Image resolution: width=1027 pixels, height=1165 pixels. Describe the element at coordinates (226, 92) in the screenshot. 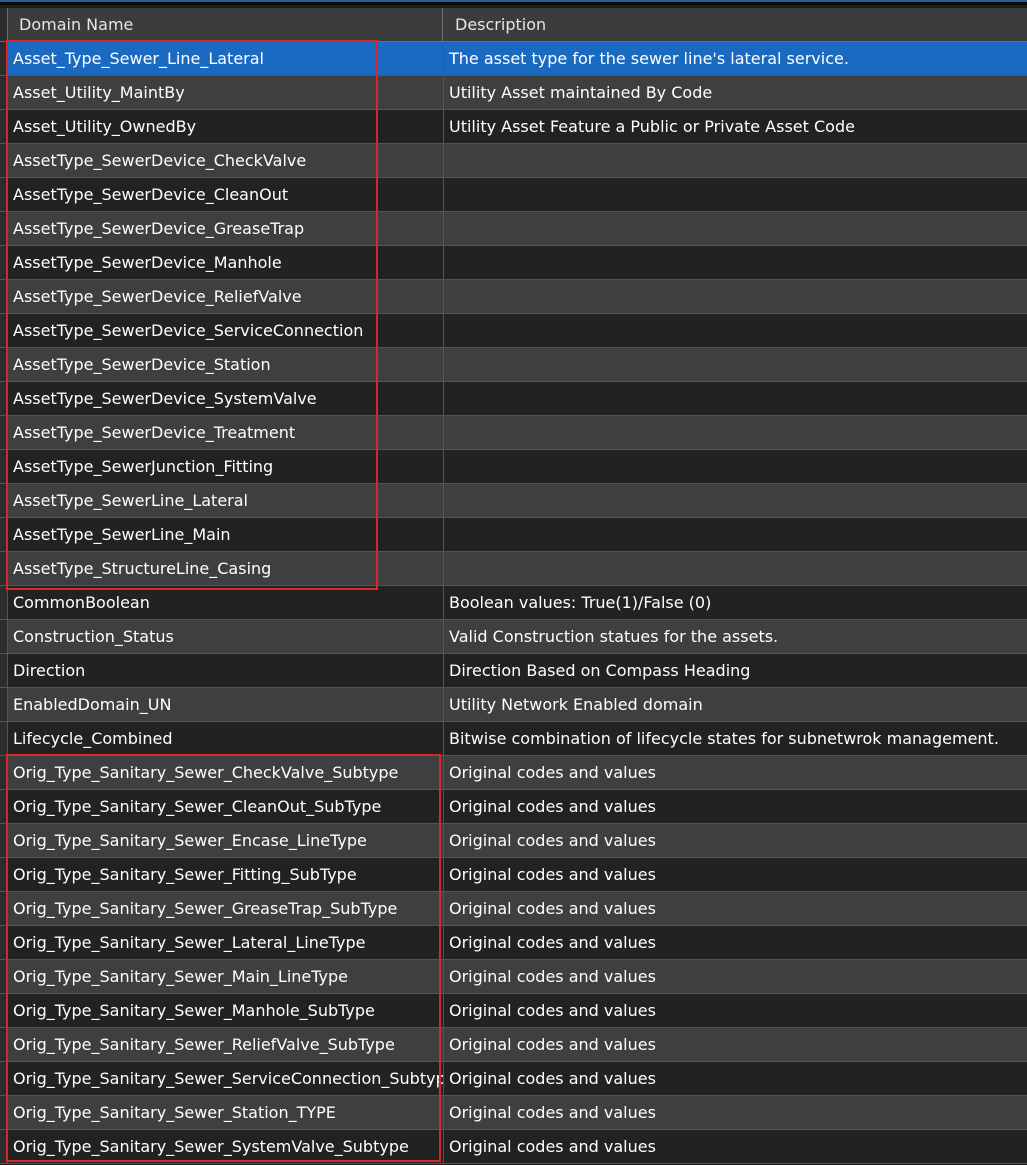

I see `cell-domain-name: Asset_Utility_MaintBy` at that location.